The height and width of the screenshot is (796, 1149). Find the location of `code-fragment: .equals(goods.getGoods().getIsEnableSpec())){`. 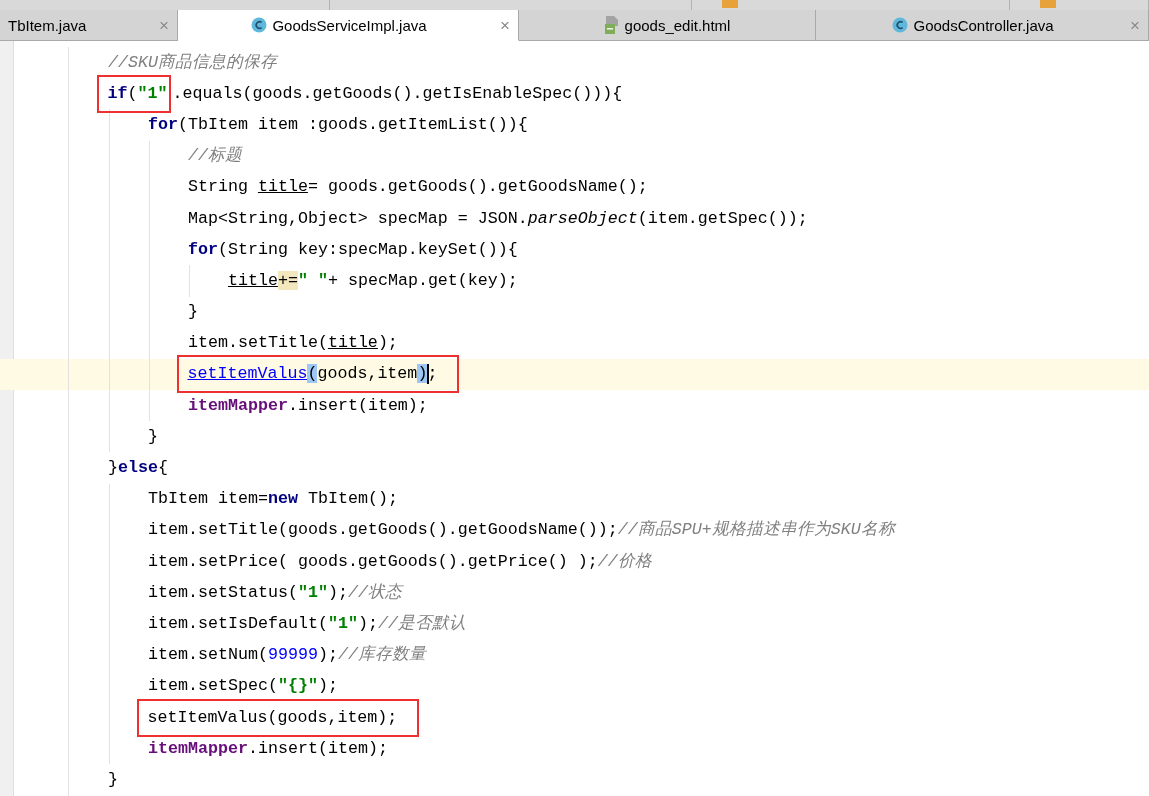

code-fragment: .equals(goods.getGoods().getIsEnableSpec())){ is located at coordinates (397, 93).